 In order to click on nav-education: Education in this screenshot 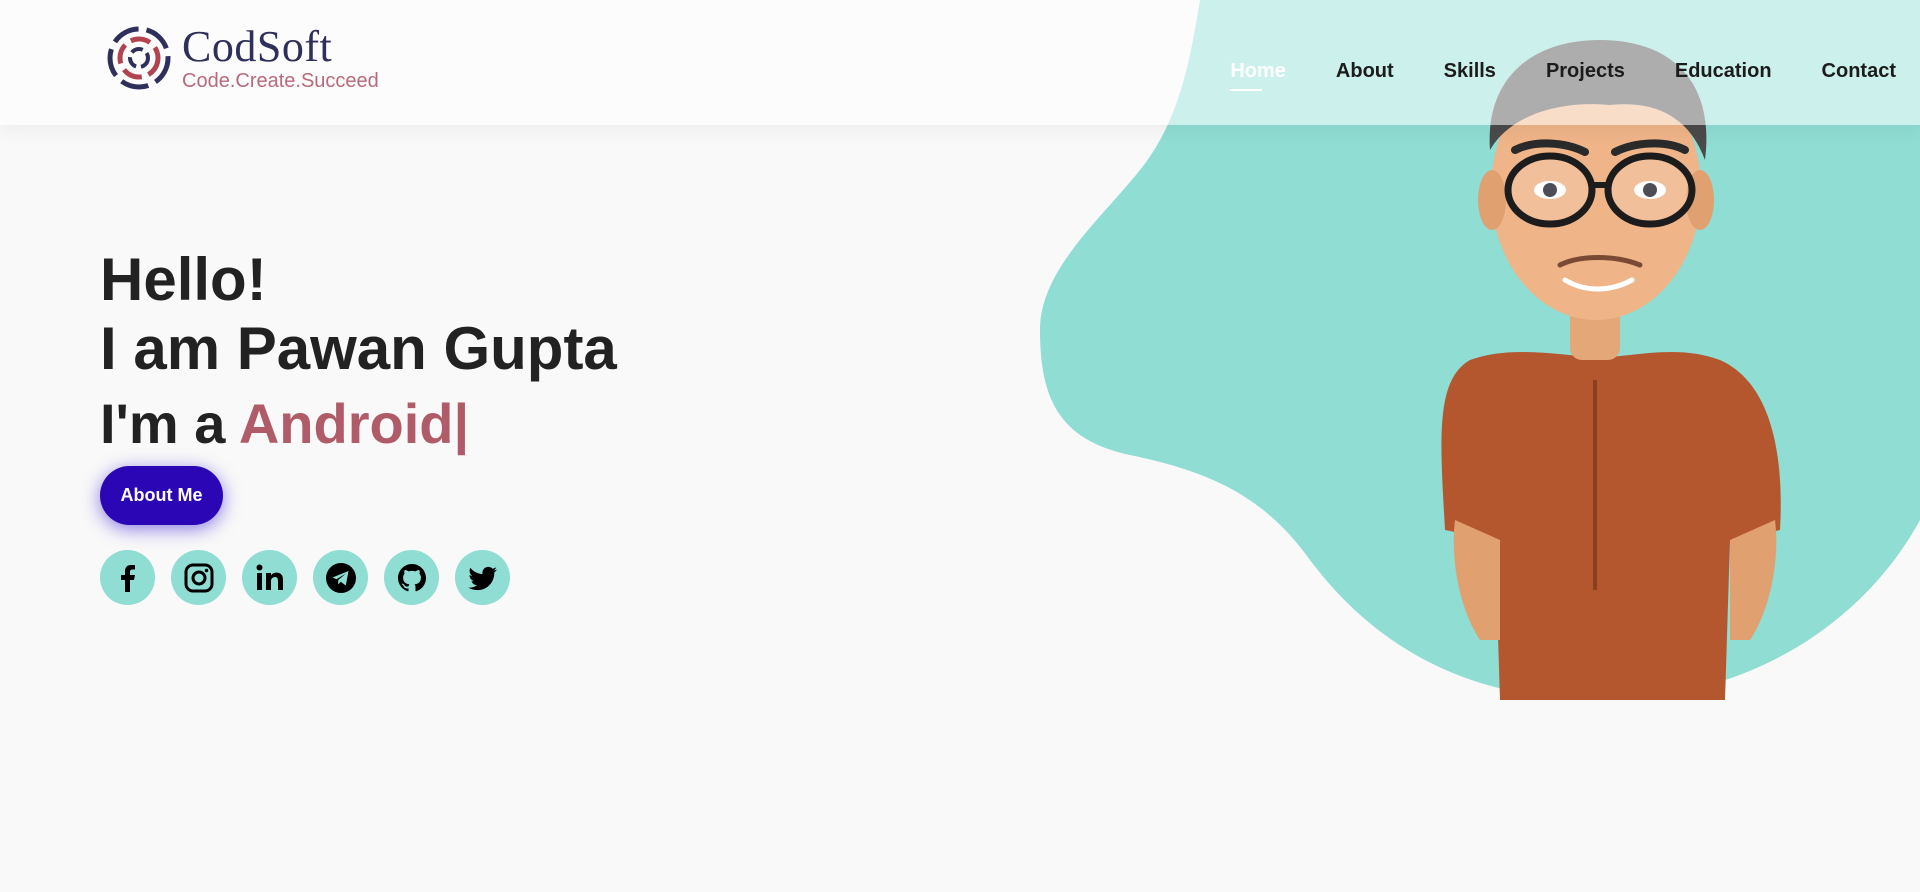, I will do `click(1723, 71)`.